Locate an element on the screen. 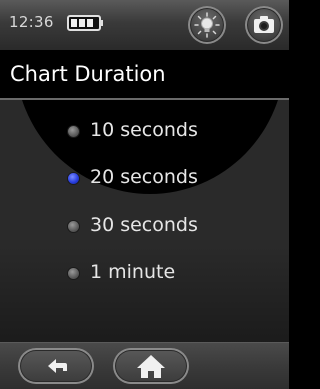 This screenshot has width=320, height=389. brightness-icon is located at coordinates (207, 25).